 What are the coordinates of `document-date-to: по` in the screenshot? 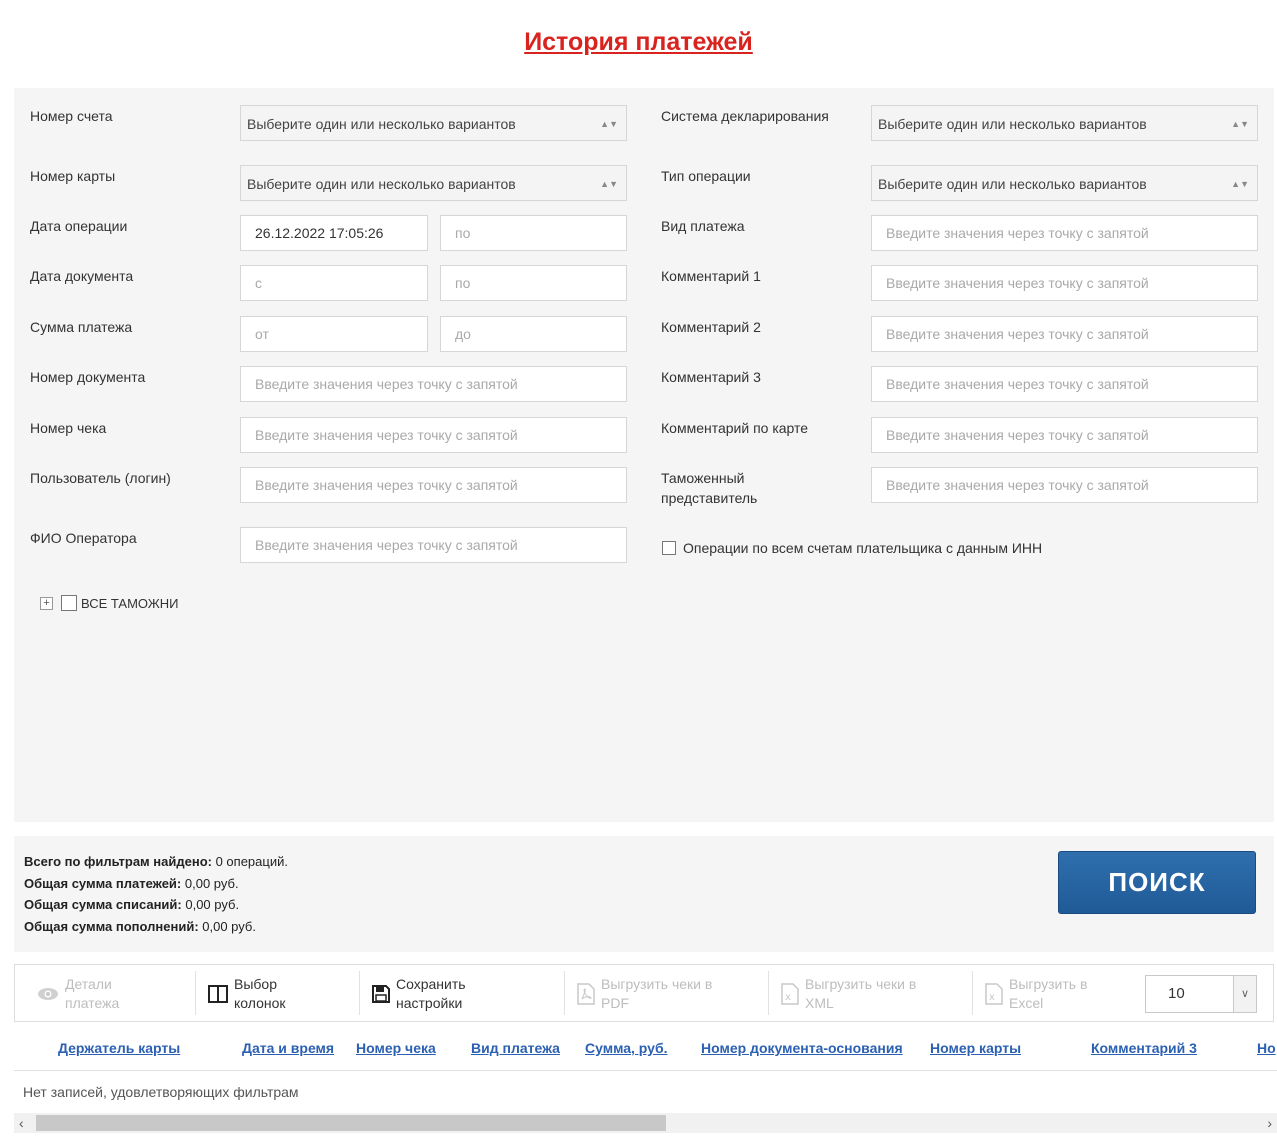 It's located at (533, 283).